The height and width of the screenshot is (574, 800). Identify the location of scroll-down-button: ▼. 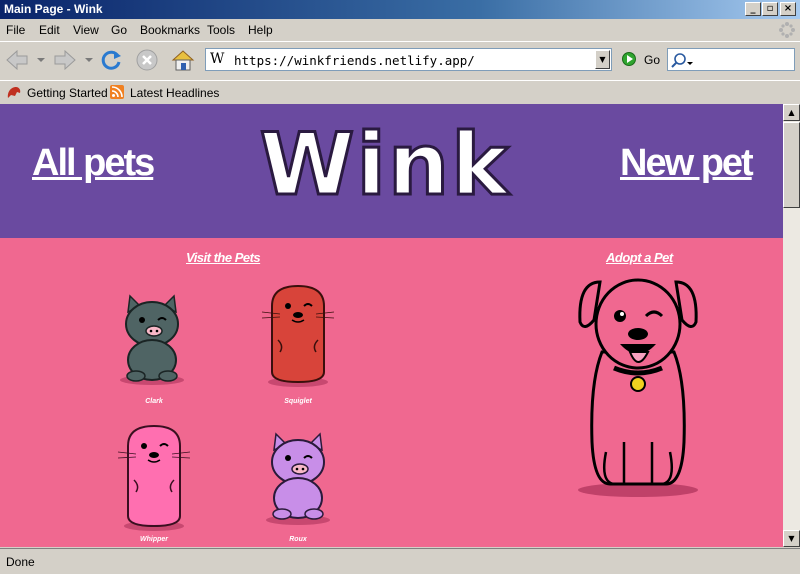
(791, 538).